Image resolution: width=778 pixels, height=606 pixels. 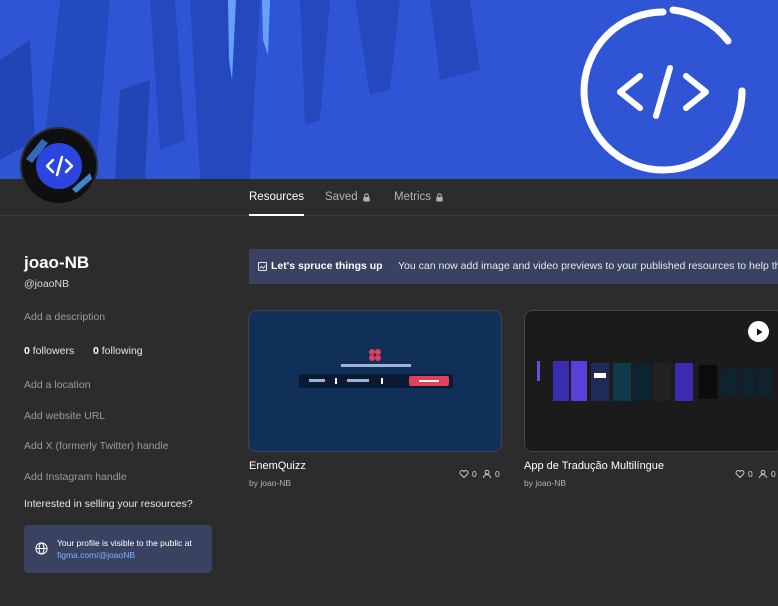 I want to click on tab-saved: Saved, so click(x=348, y=197).